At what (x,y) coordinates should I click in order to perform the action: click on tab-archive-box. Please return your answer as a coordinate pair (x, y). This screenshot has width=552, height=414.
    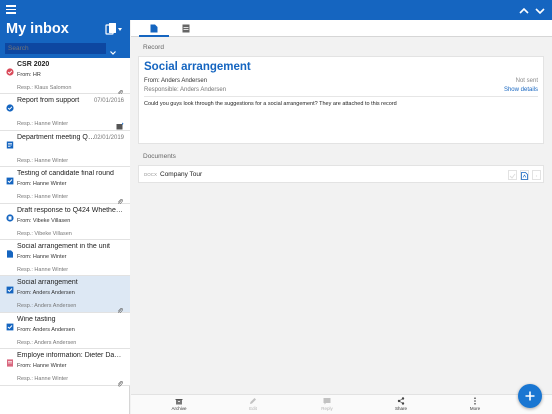
    Looking at the image, I should click on (186, 28).